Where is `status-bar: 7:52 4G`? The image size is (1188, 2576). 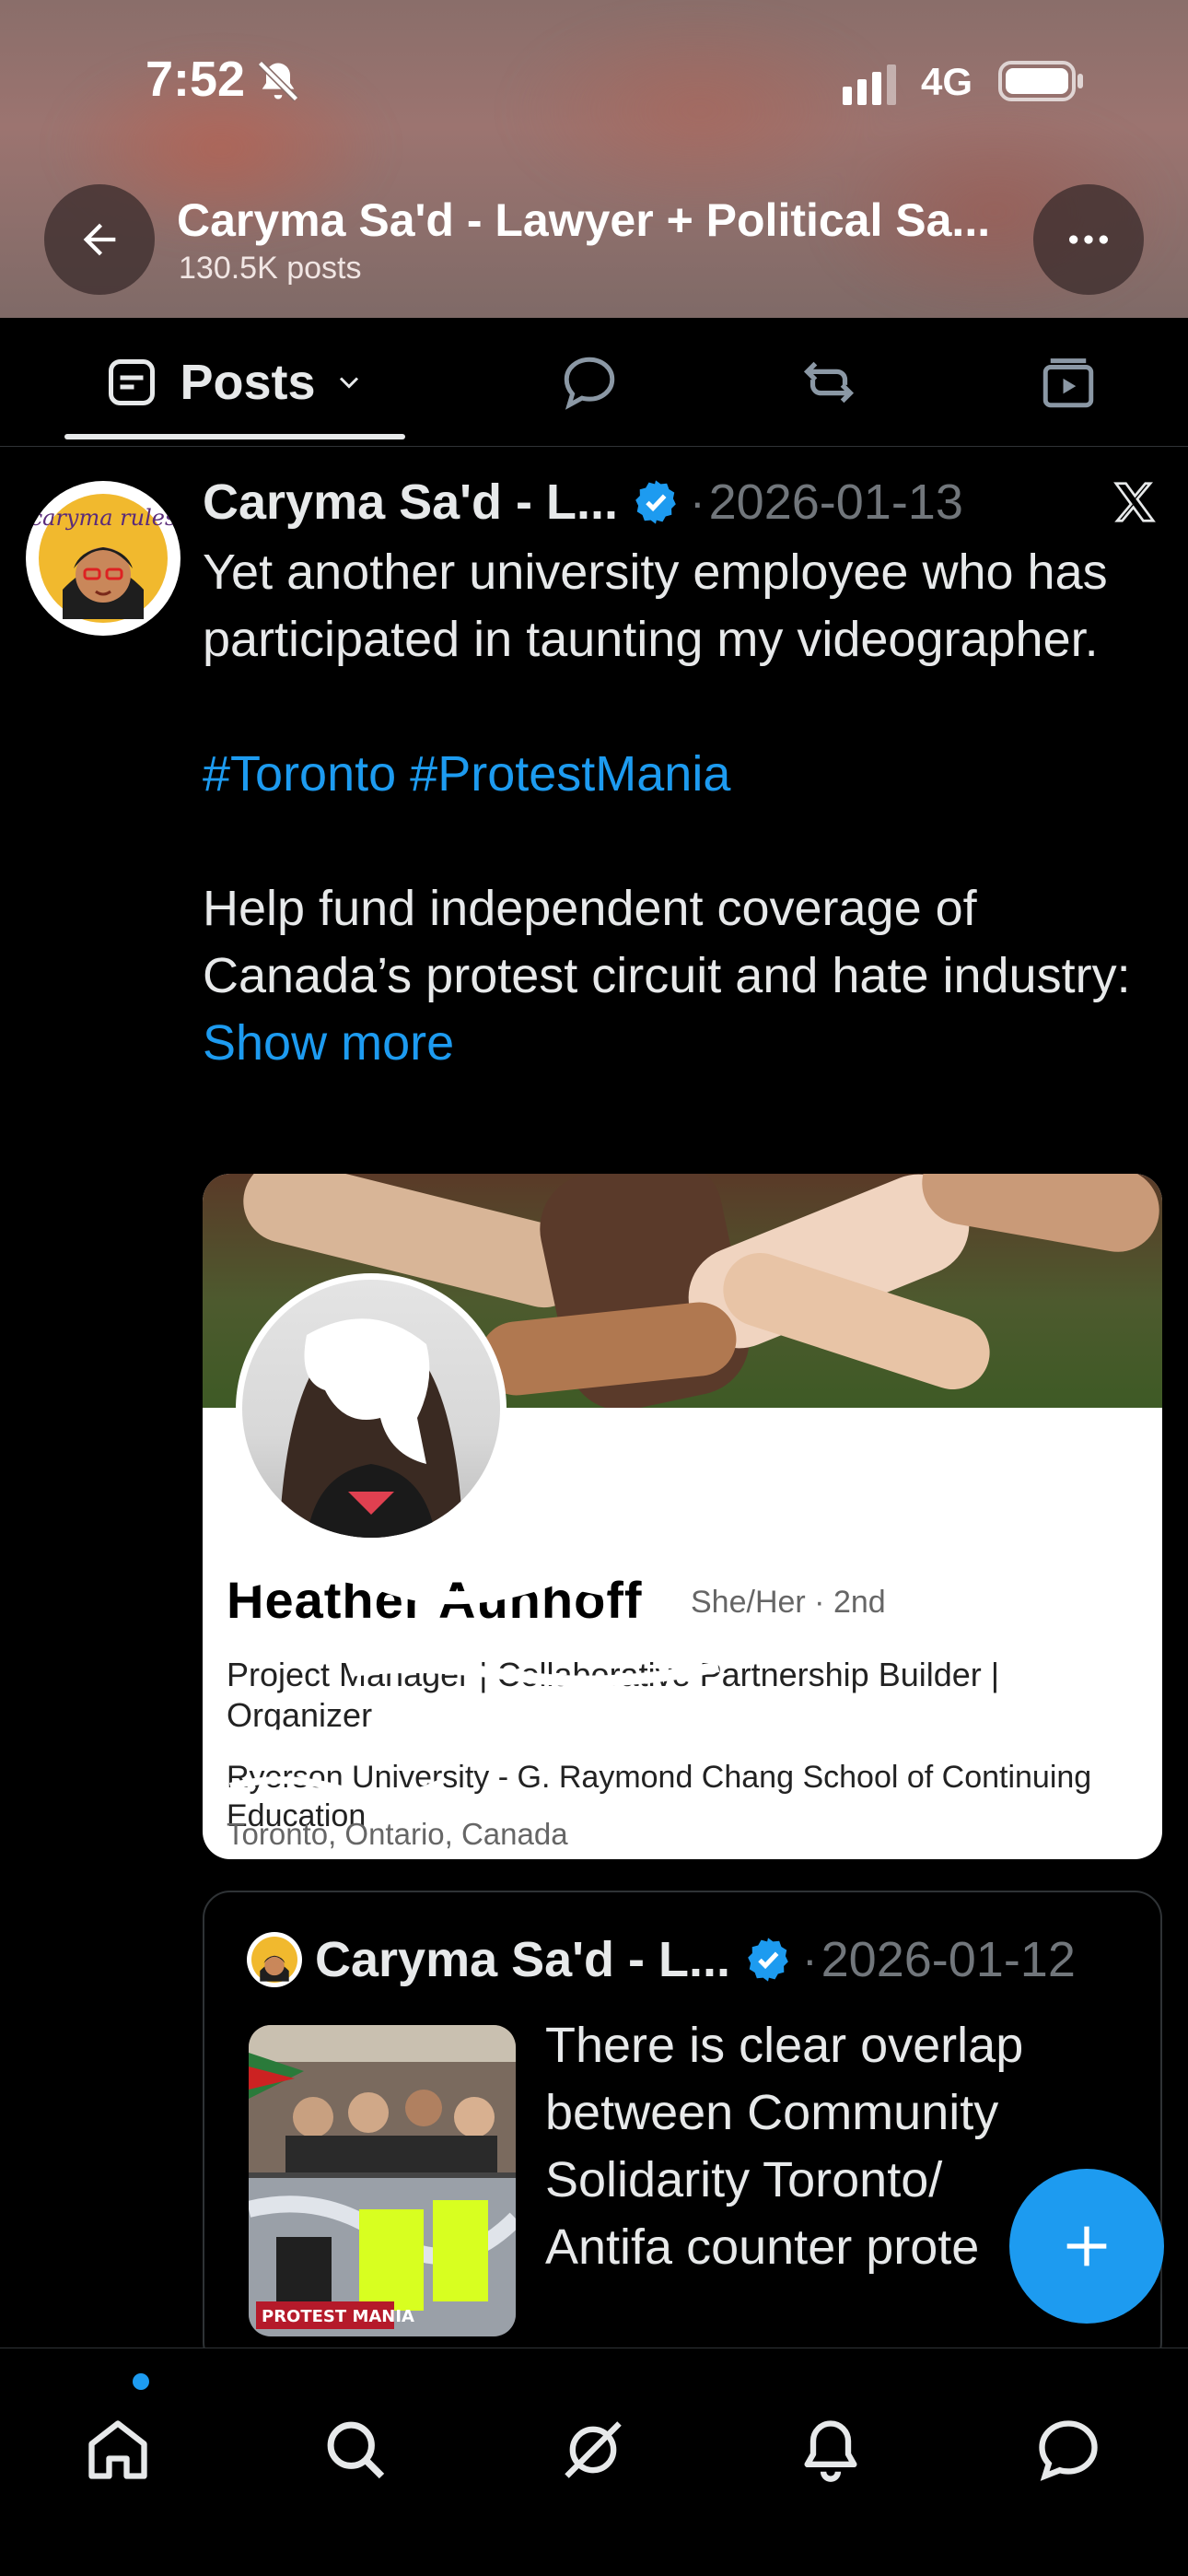 status-bar: 7:52 4G is located at coordinates (594, 83).